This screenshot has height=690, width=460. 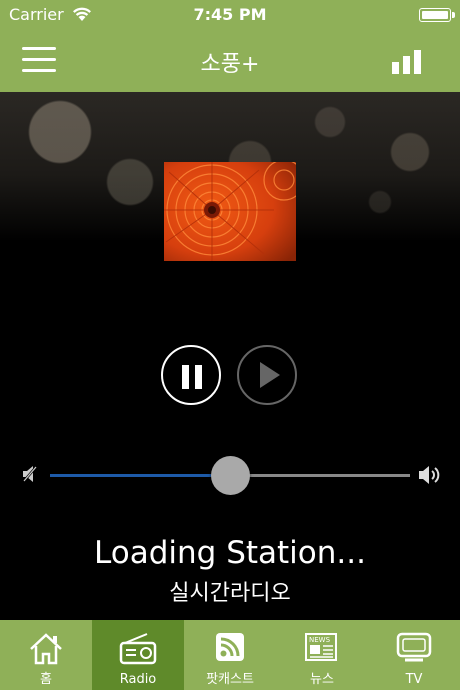 What do you see at coordinates (414, 647) in the screenshot?
I see `tv-icon` at bounding box center [414, 647].